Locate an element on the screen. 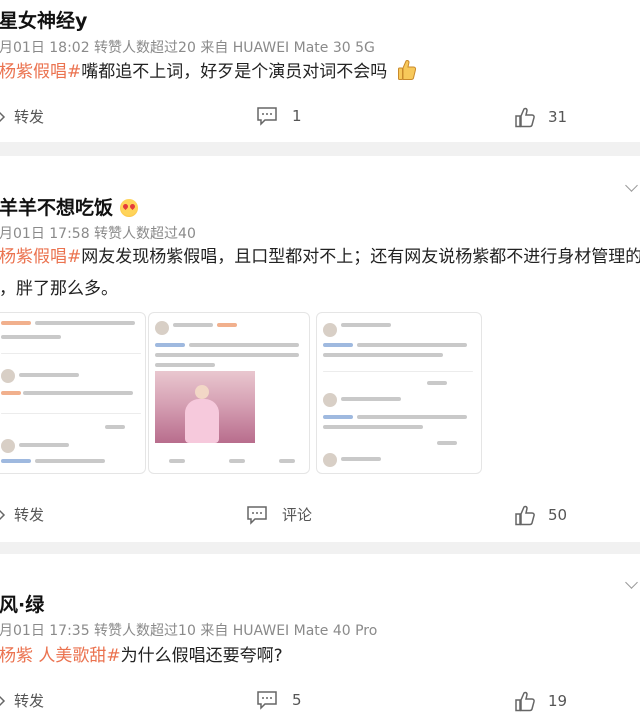 Image resolution: width=640 pixels, height=717 pixels. username-text: 羊羊不想吃饭 is located at coordinates (57, 208).